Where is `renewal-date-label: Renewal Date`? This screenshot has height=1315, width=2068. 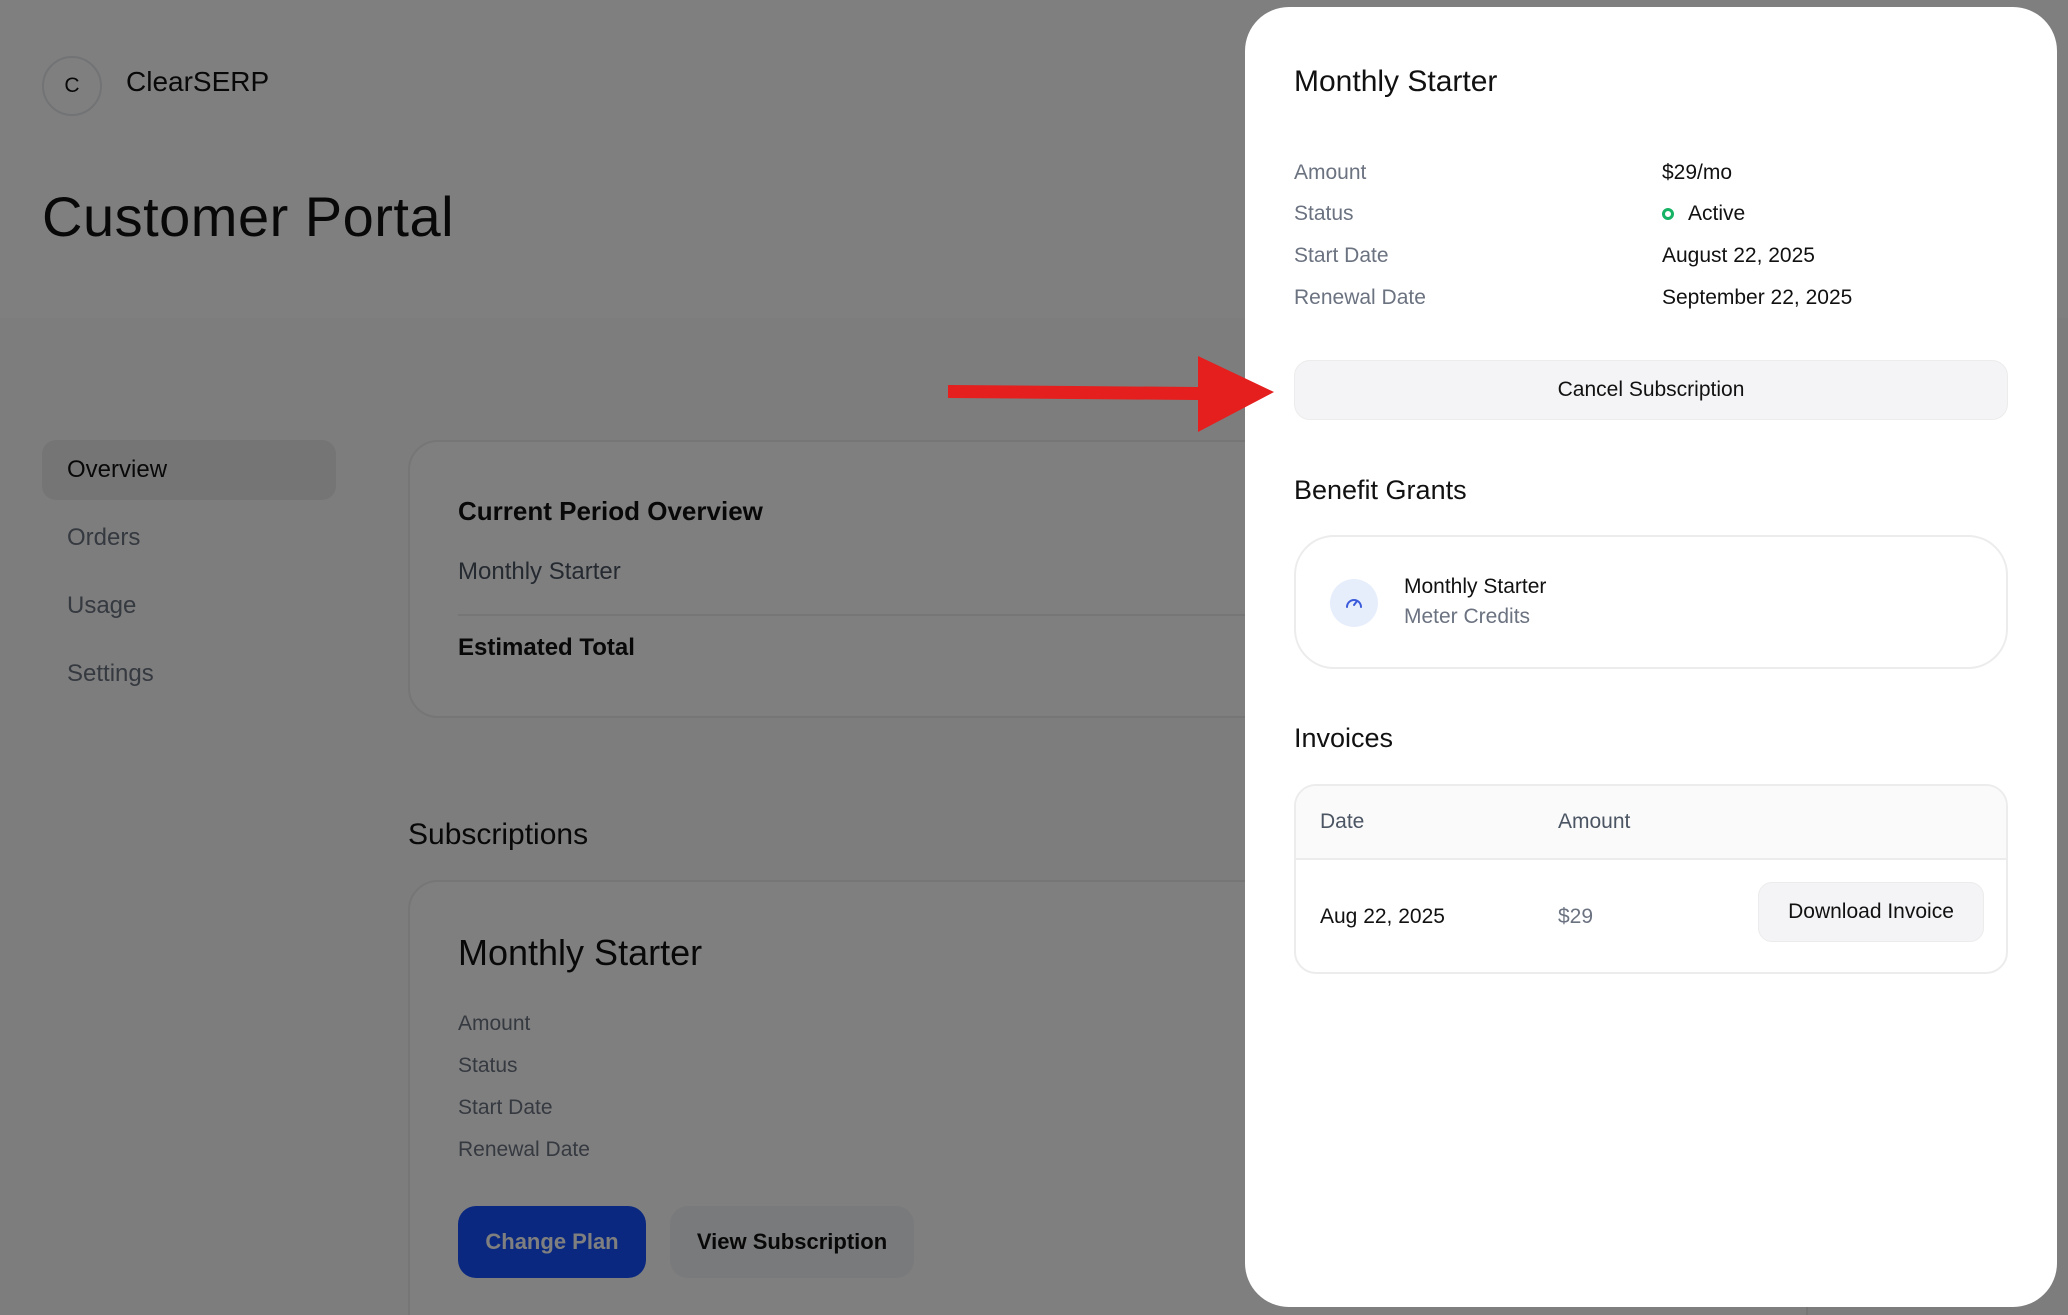
renewal-date-label: Renewal Date is located at coordinates (1360, 297).